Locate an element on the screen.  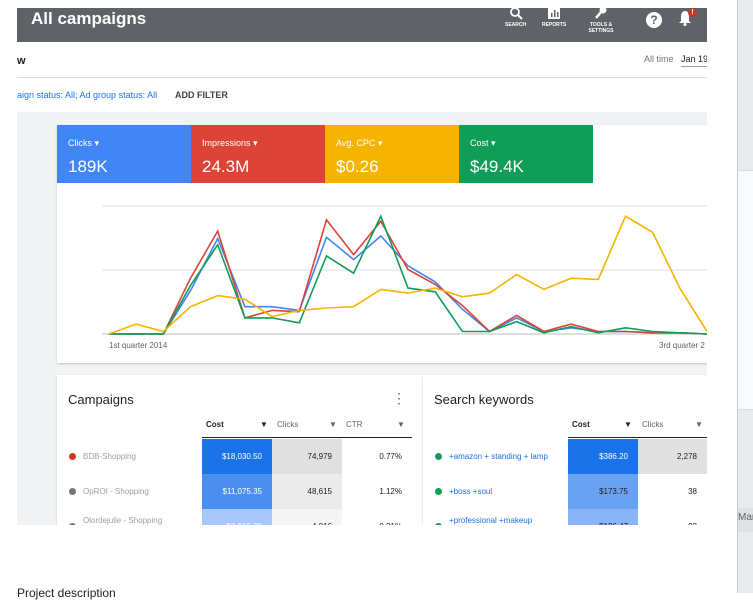
table-row: +professional +makeup $126.47 92 is located at coordinates (565, 517).